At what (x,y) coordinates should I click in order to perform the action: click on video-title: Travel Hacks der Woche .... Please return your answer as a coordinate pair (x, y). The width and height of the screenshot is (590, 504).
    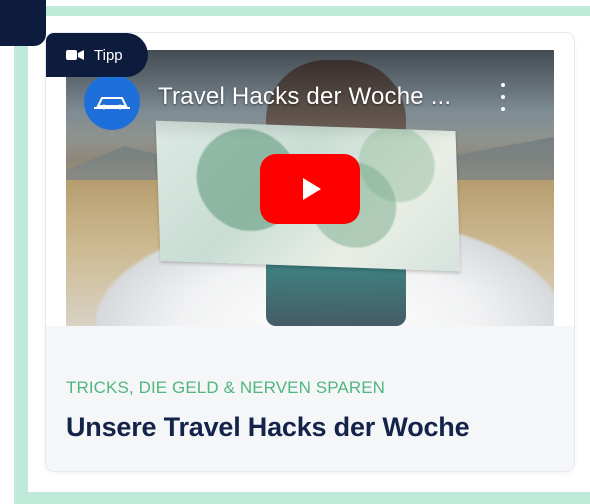
    Looking at the image, I should click on (304, 97).